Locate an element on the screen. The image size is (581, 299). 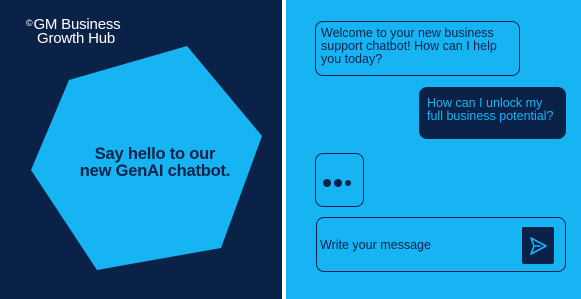
tagline-line1: Say hello to our is located at coordinates (155, 154).